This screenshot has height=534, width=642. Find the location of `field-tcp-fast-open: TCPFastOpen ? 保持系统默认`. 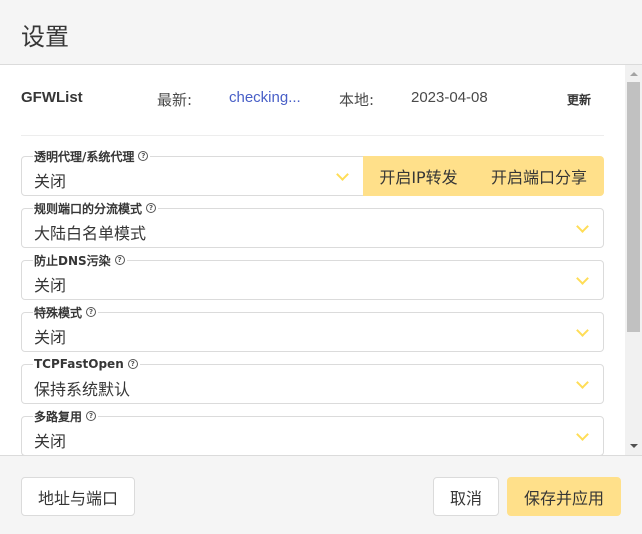

field-tcp-fast-open: TCPFastOpen ? 保持系统默认 is located at coordinates (312, 380).